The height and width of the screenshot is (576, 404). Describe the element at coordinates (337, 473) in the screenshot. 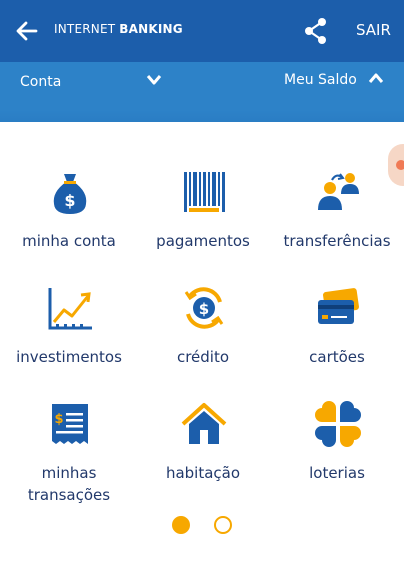

I see `menu-item-label: loterias` at that location.